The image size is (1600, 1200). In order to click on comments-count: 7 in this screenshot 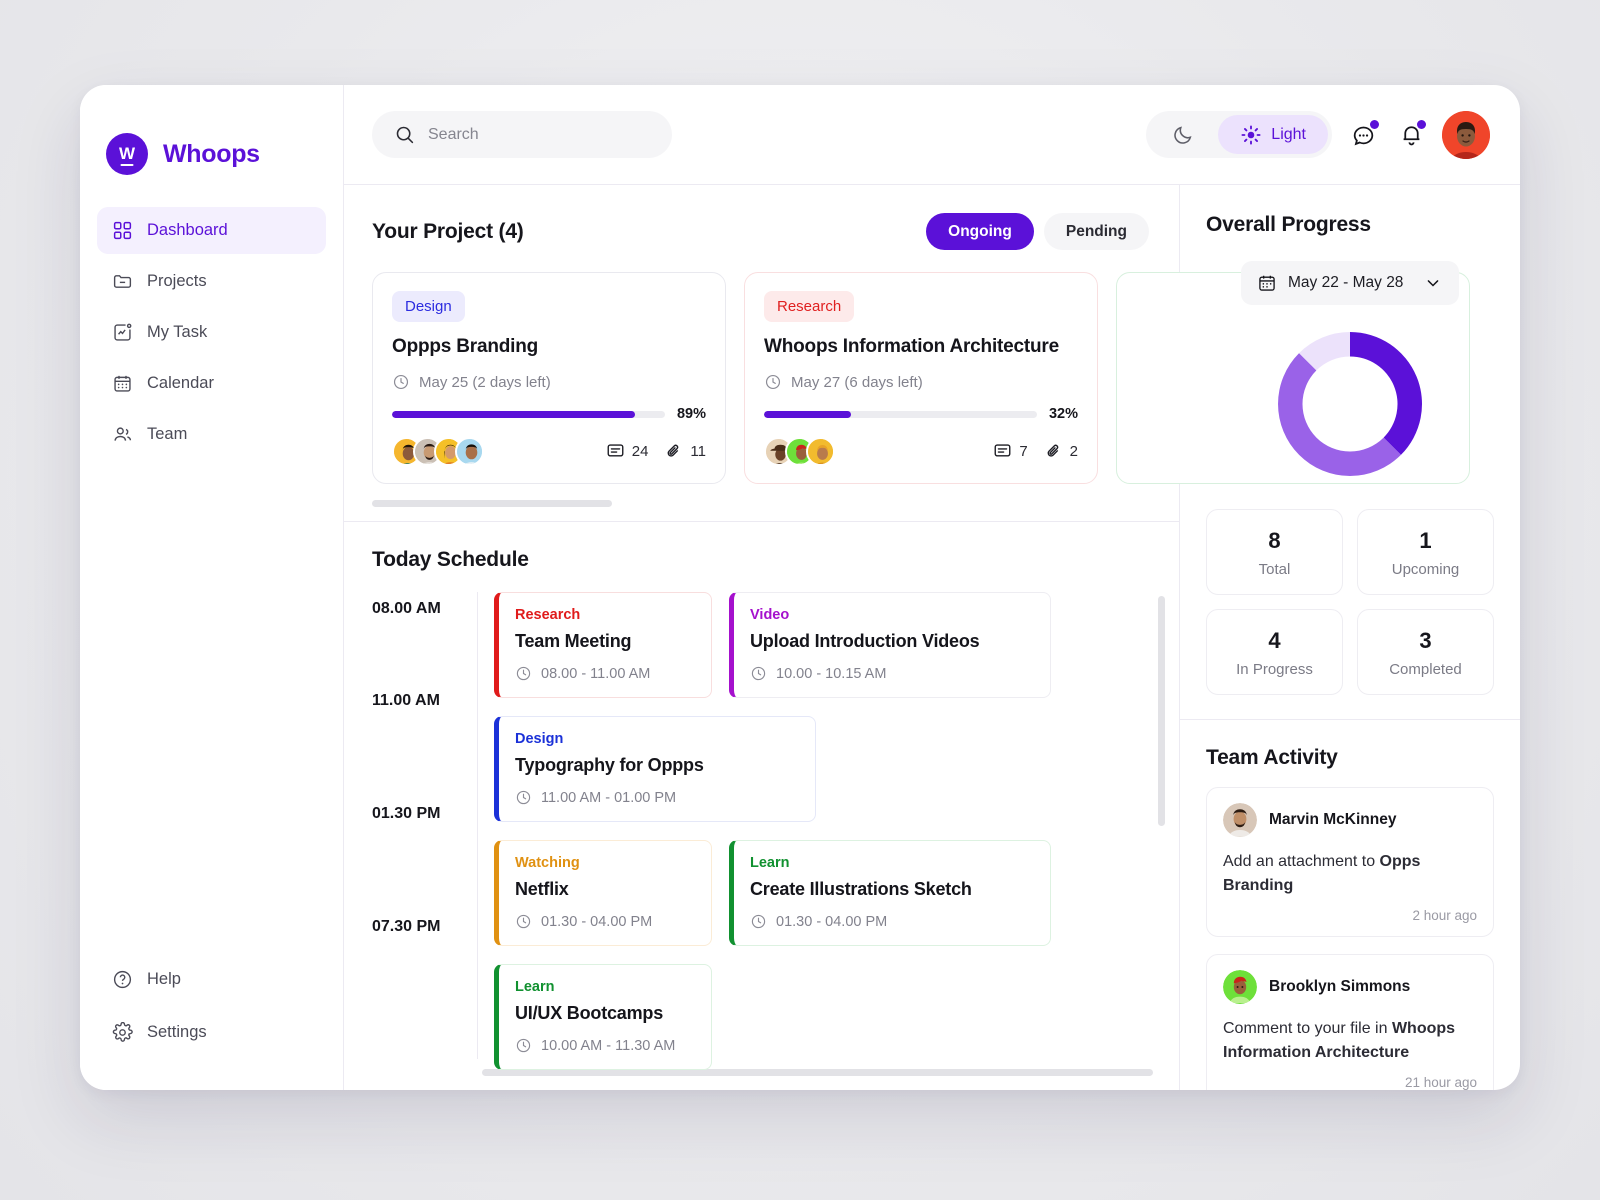, I will do `click(1023, 451)`.